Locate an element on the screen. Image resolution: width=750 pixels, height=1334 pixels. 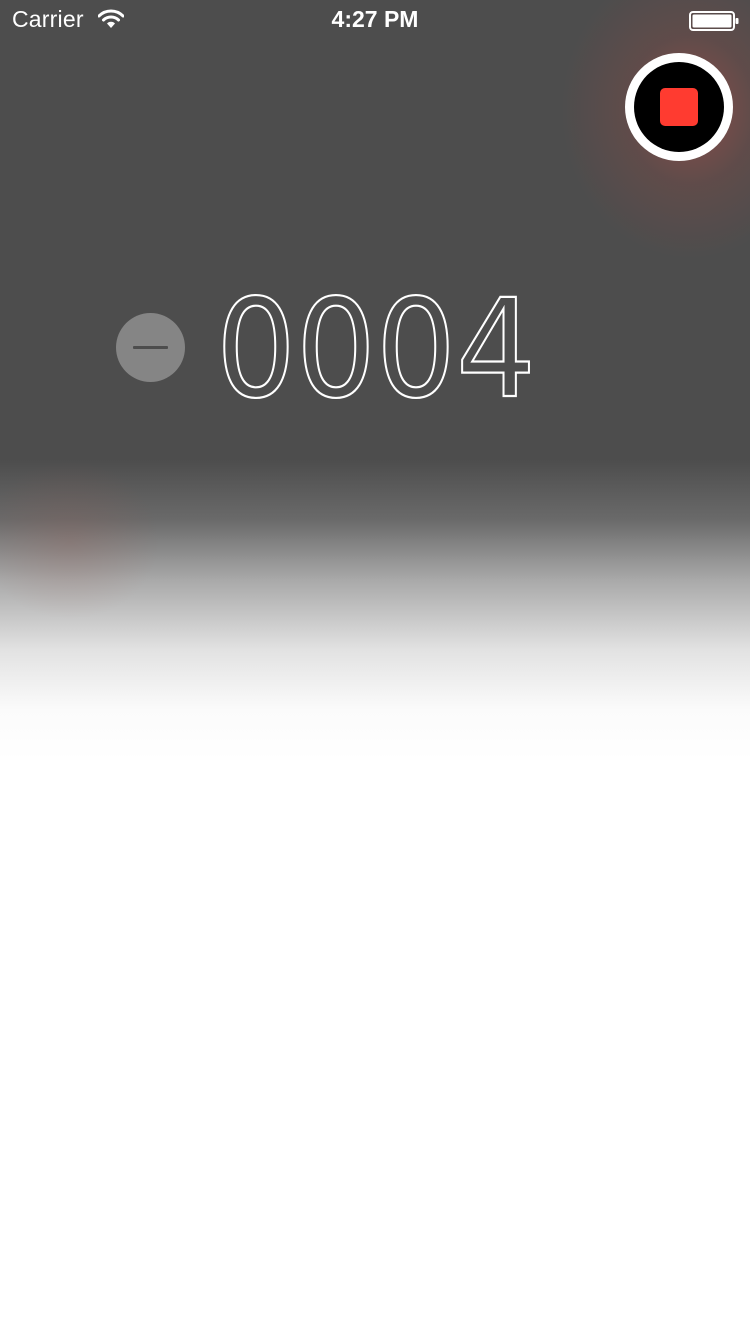
counter-value: 0004 is located at coordinates (376, 348).